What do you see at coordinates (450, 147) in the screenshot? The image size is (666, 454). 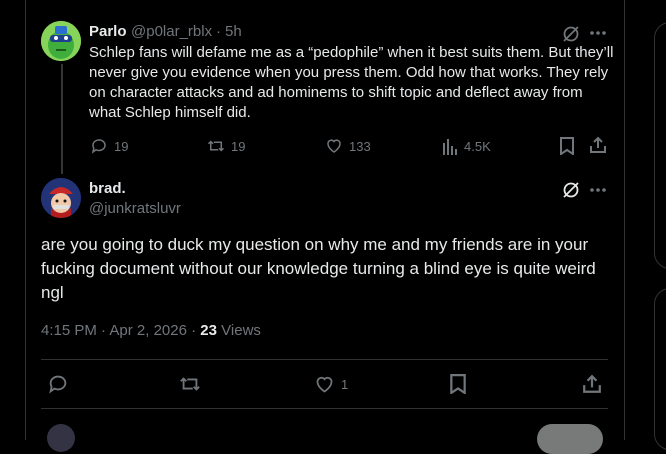 I see `views-chart-icon` at bounding box center [450, 147].